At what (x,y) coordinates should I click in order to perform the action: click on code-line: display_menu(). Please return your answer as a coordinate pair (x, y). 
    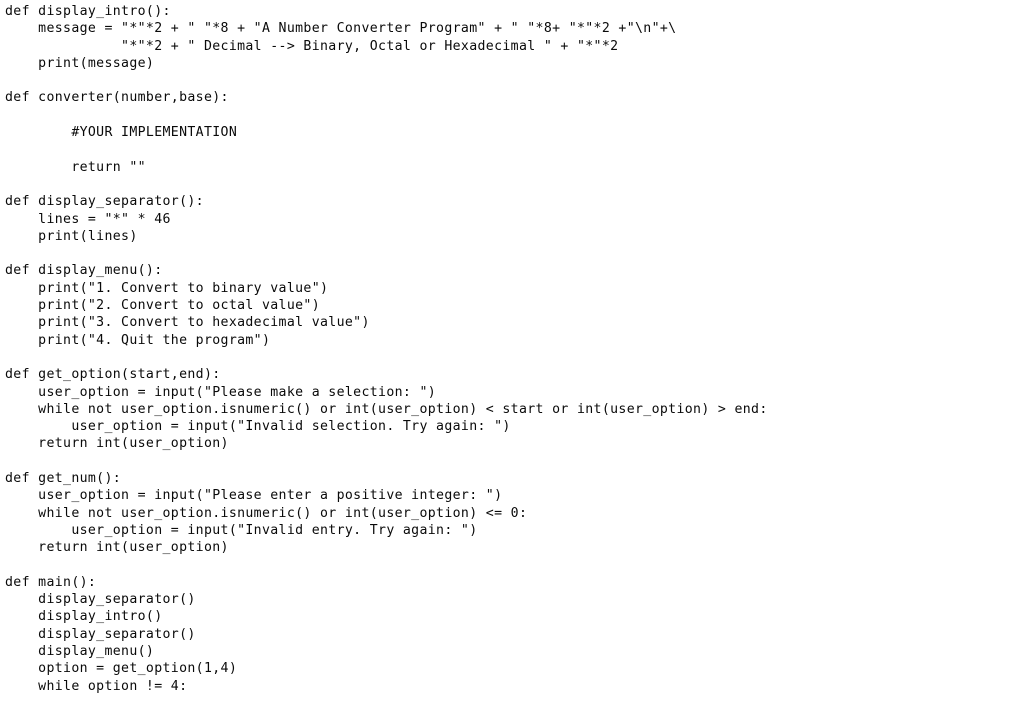
    Looking at the image, I should click on (80, 651).